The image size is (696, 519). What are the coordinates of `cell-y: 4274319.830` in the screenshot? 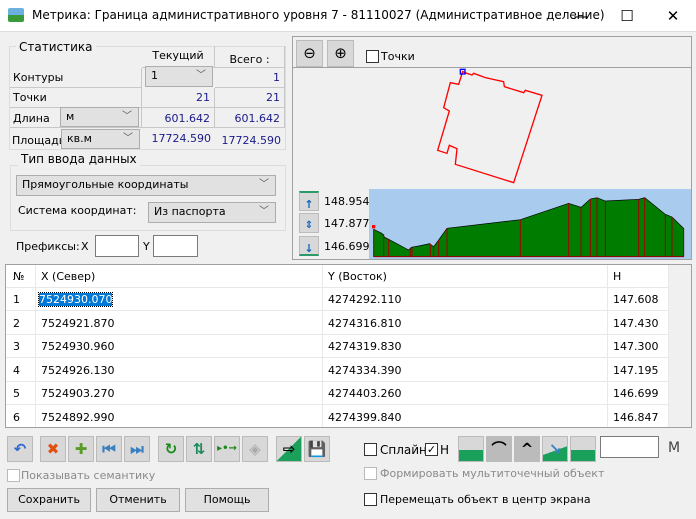 It's located at (364, 346).